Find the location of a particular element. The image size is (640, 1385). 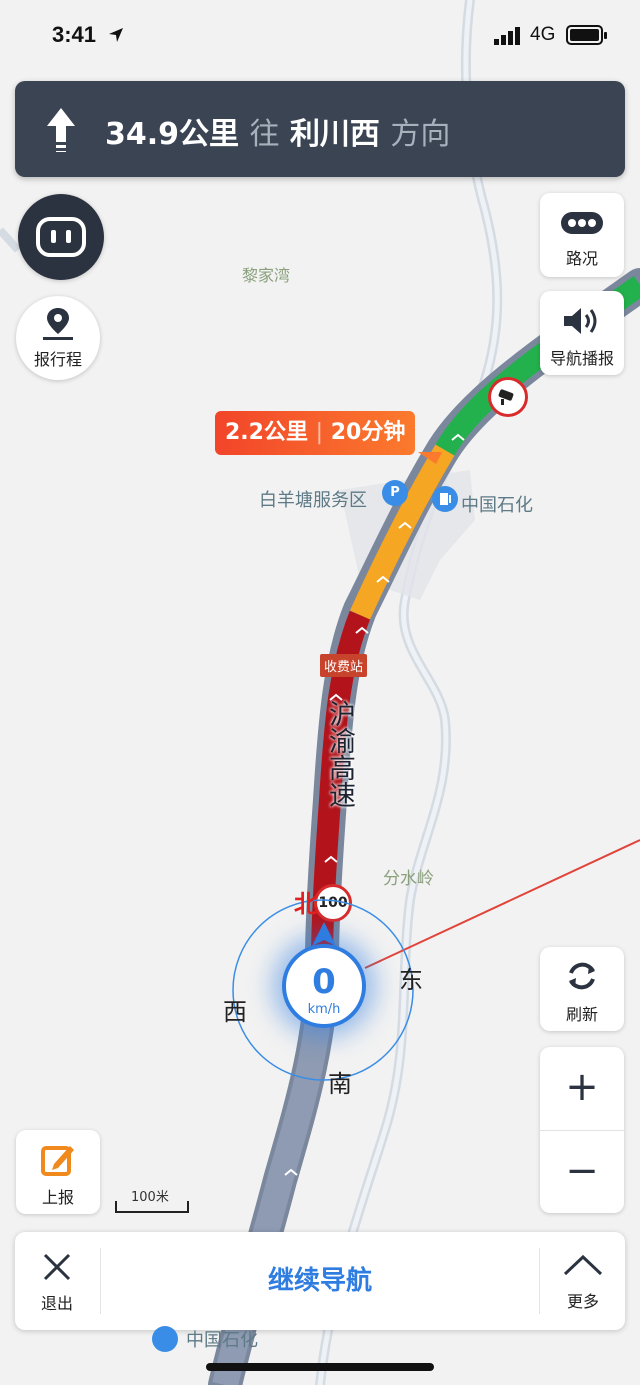

traffic-button: 路况 is located at coordinates (582, 235).